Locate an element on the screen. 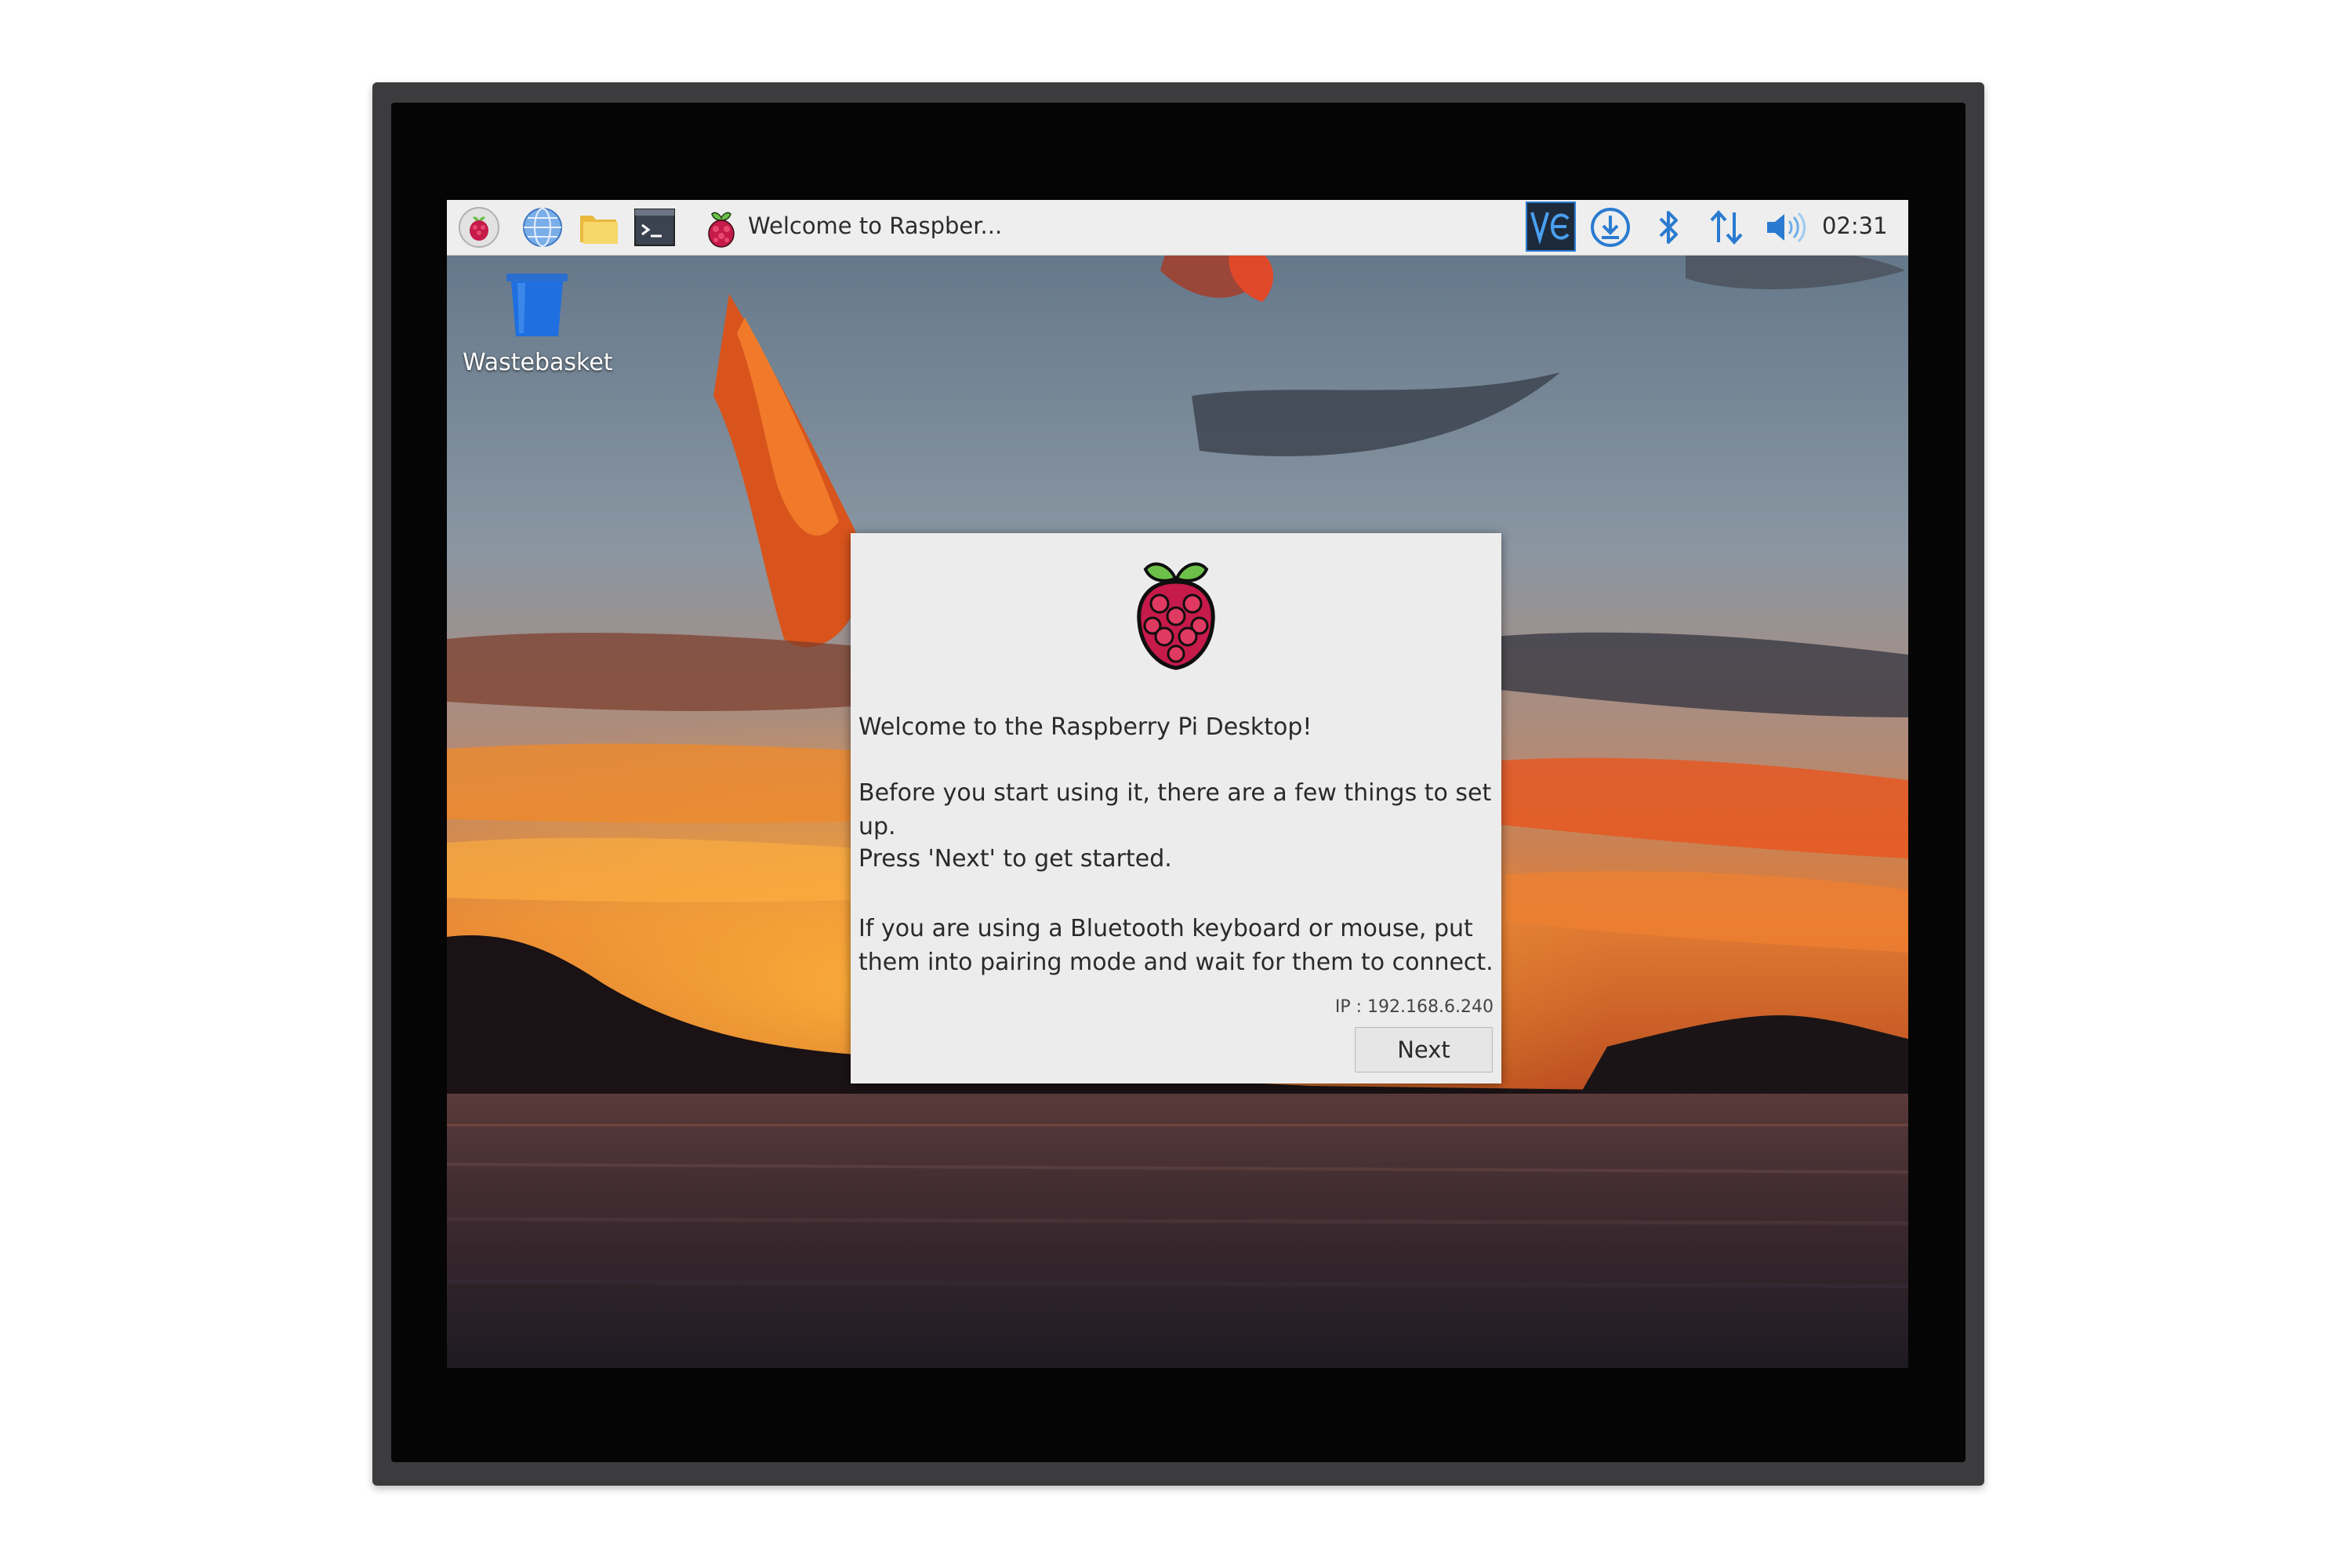 The height and width of the screenshot is (1568, 2352). web-browser-icon is located at coordinates (542, 228).